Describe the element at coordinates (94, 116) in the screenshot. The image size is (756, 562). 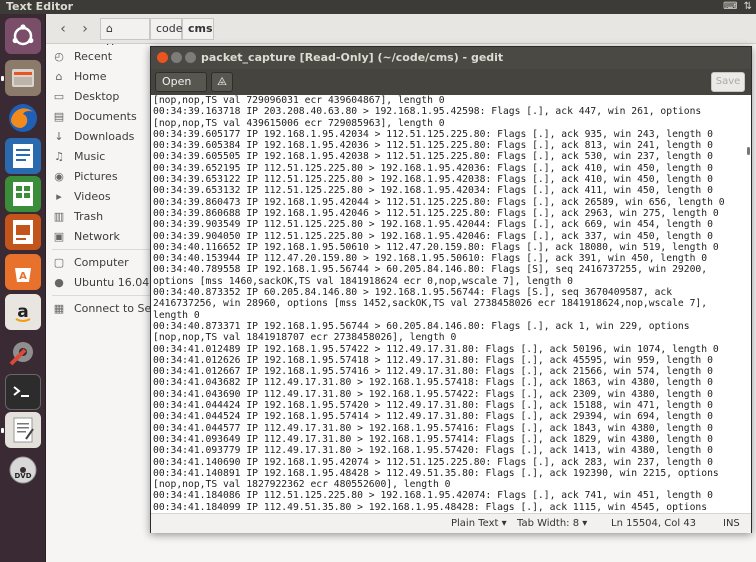
I see `sidebar-item-documents: ▤ Documents` at that location.